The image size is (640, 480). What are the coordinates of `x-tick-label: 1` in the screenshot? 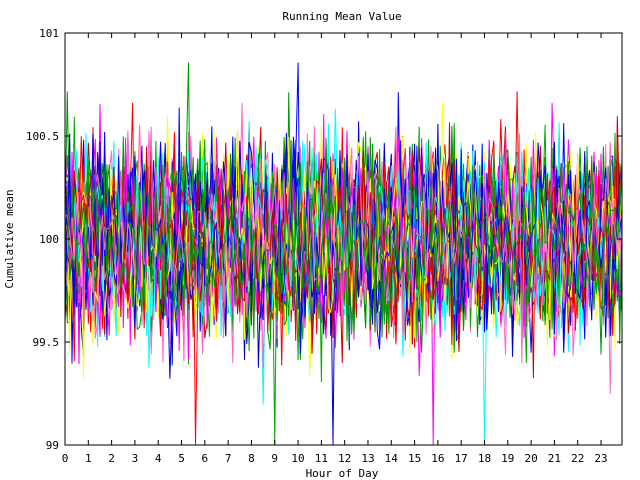 It's located at (88, 458).